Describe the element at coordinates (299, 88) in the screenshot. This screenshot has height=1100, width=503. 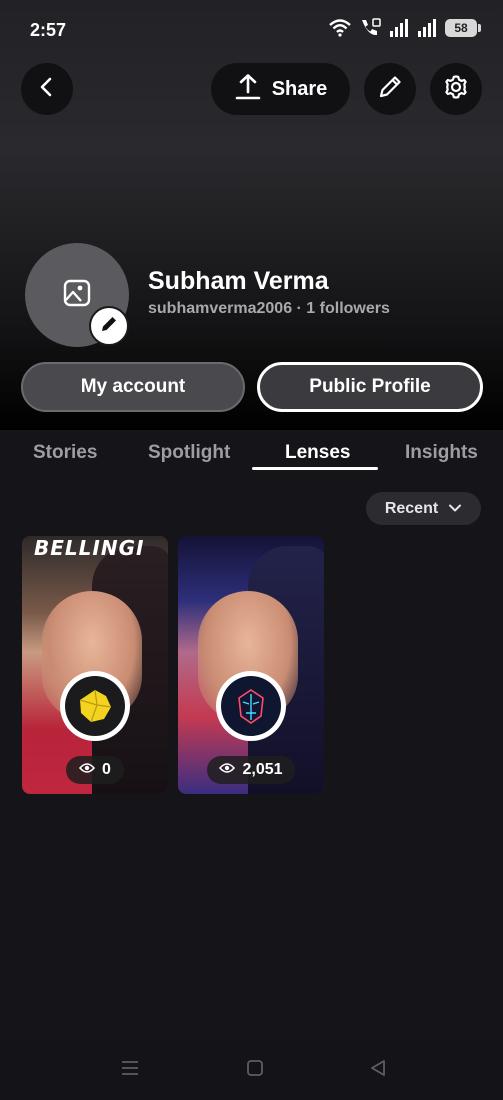
I see `share-label: Share` at that location.